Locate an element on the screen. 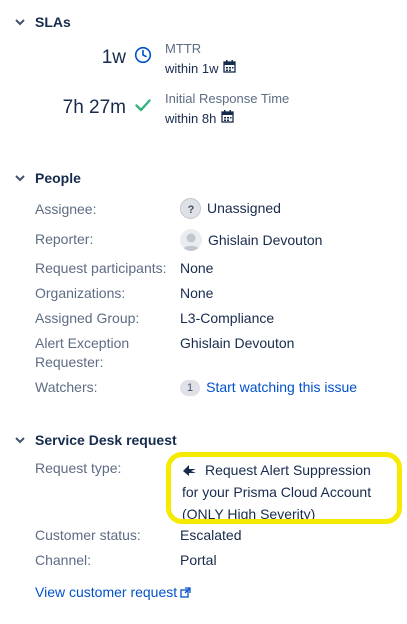 The width and height of the screenshot is (407, 624). alert-label-line1: Alert Exception is located at coordinates (82, 343).